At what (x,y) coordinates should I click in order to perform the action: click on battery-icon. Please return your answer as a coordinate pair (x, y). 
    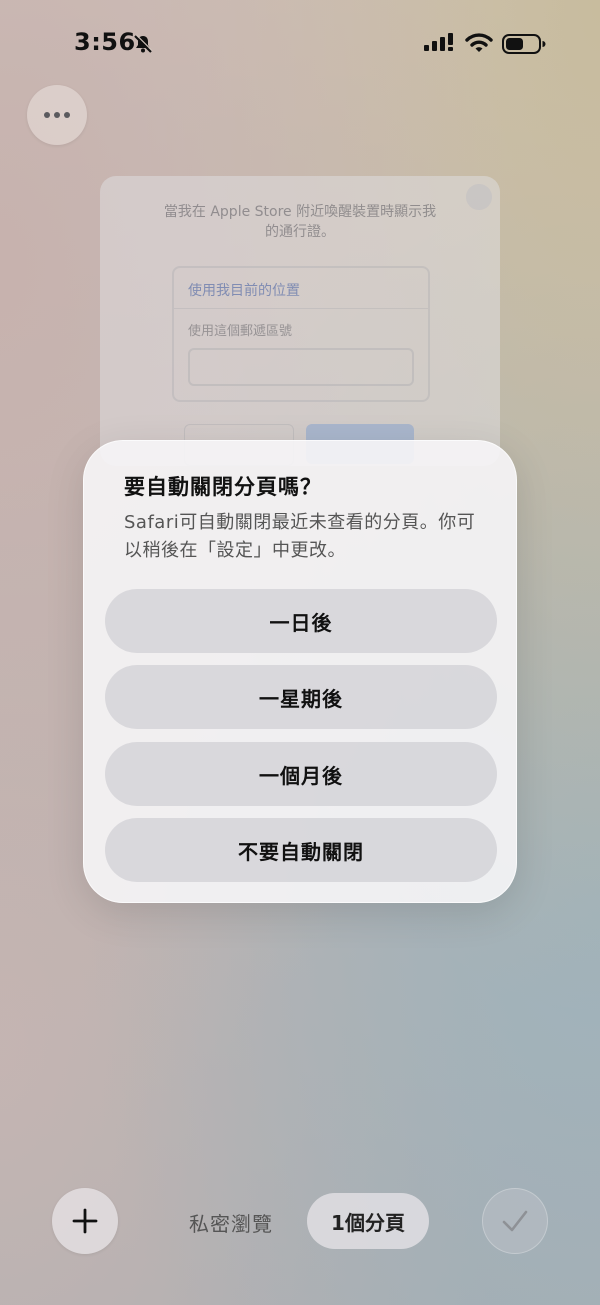
    Looking at the image, I should click on (524, 44).